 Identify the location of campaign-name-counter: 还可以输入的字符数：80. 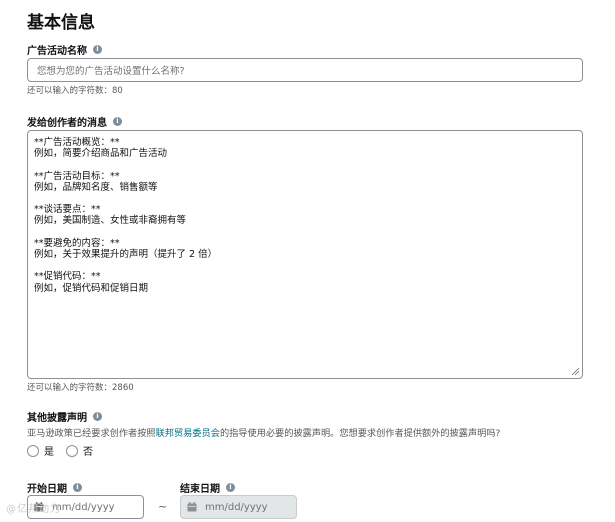
(75, 91).